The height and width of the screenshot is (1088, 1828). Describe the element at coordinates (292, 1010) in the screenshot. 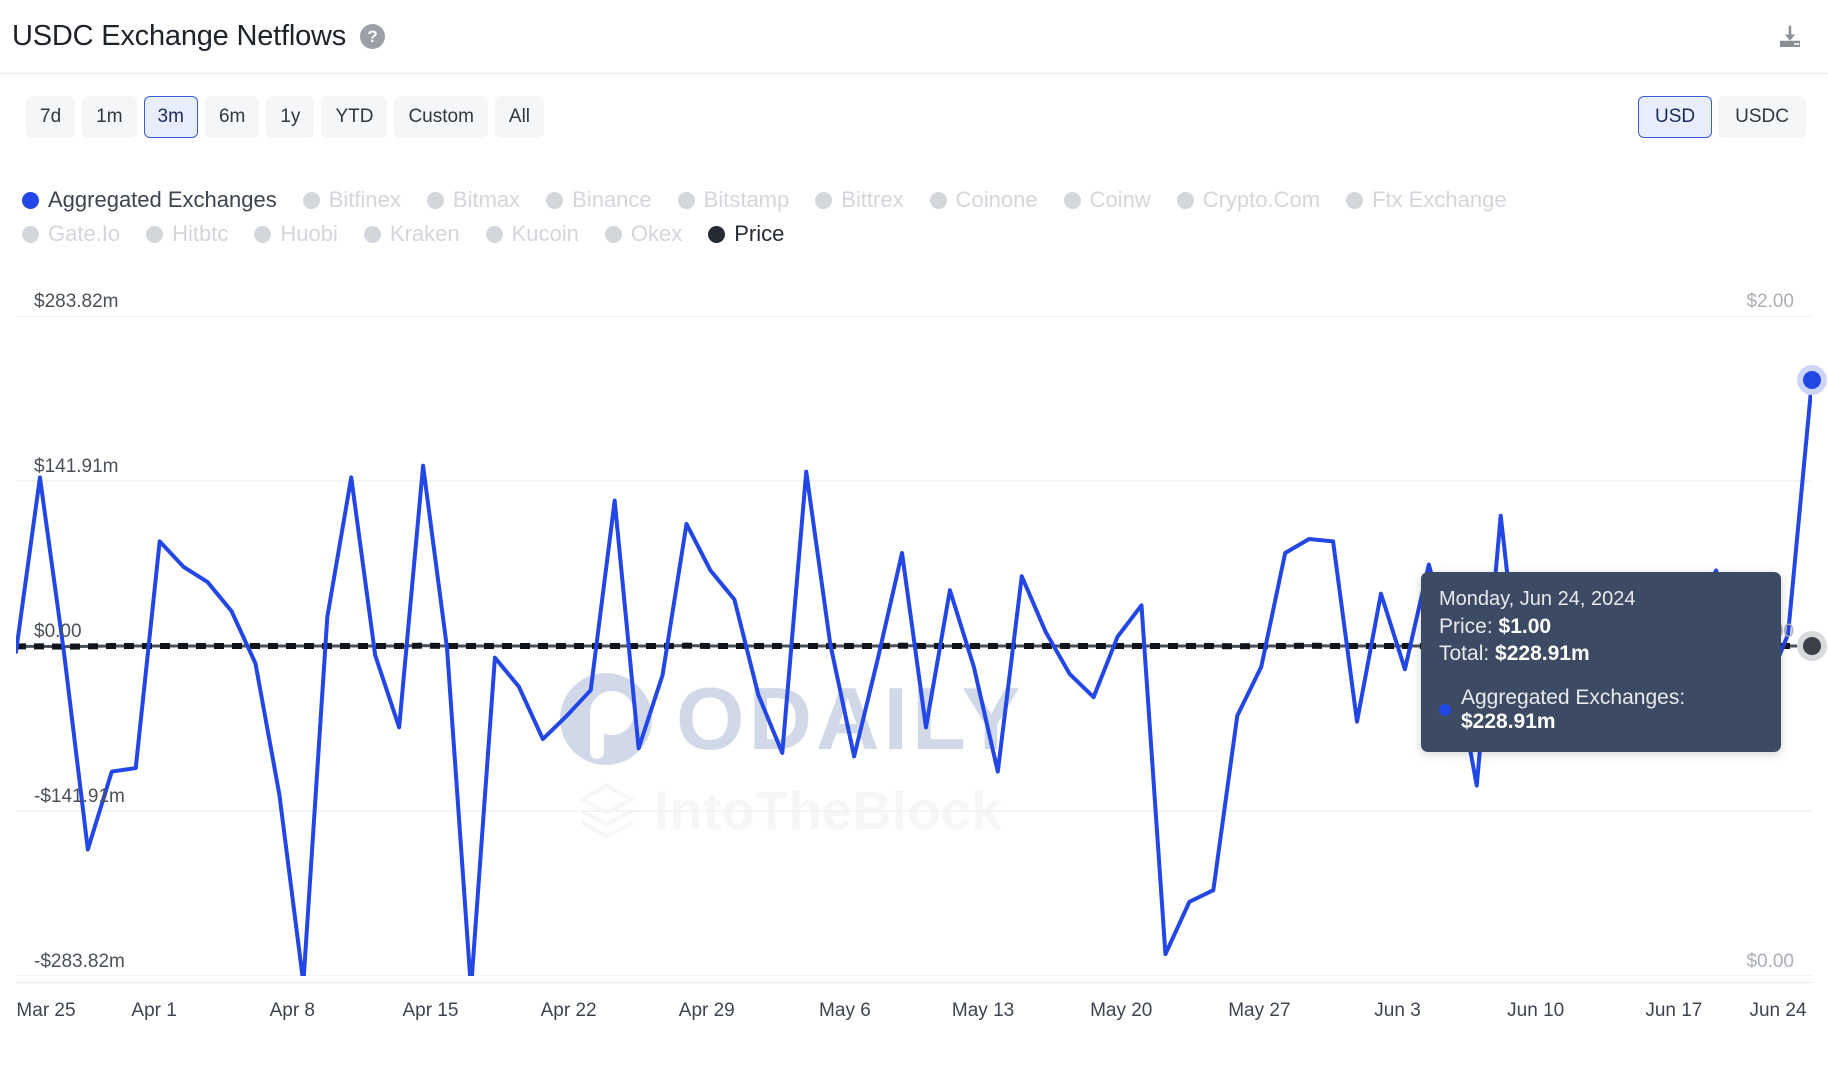

I see `x-axis-tick: Apr 8` at that location.